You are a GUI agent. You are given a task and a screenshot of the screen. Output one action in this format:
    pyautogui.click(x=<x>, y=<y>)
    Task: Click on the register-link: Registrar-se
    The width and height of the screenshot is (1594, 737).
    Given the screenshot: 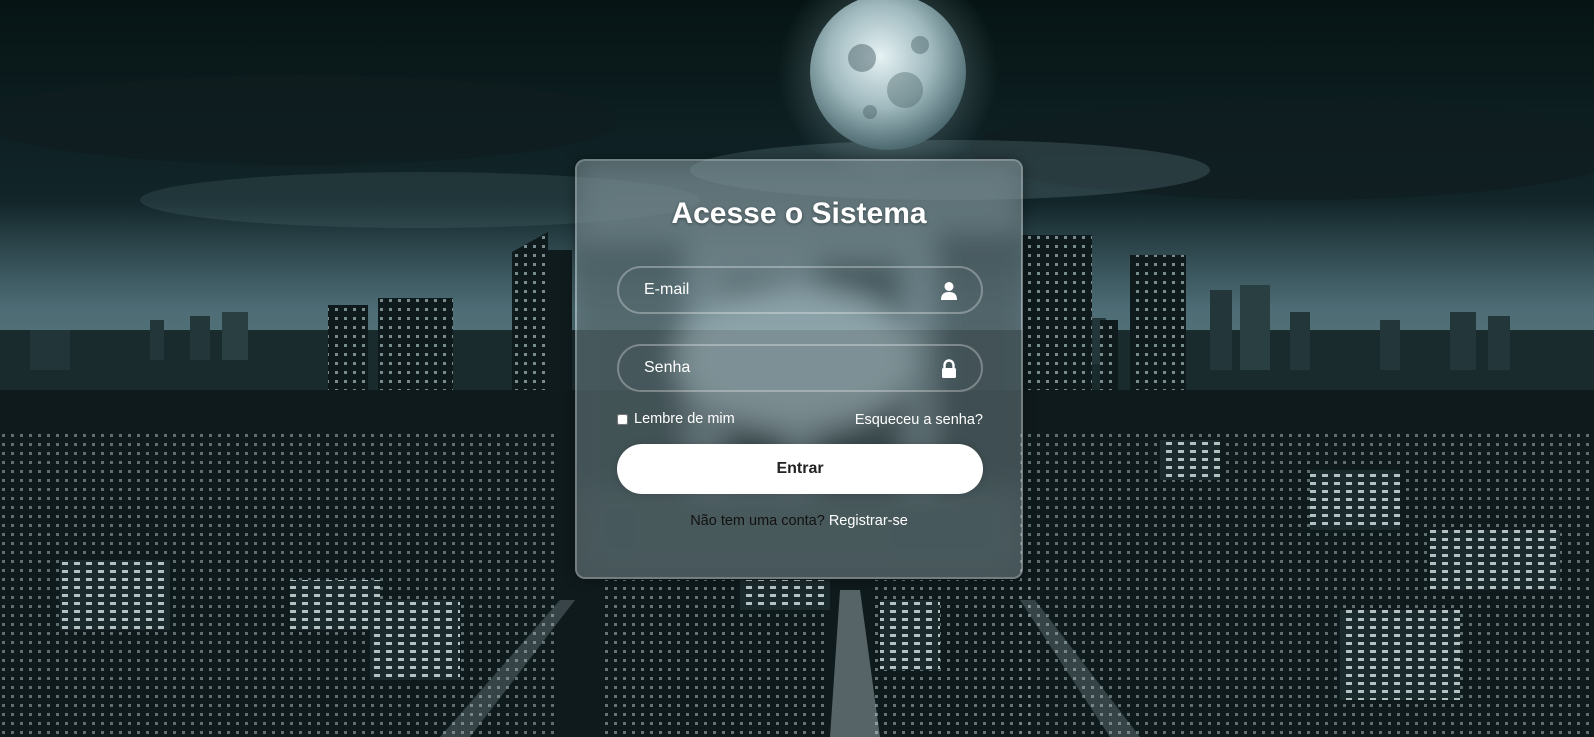 What is the action you would take?
    pyautogui.click(x=868, y=521)
    